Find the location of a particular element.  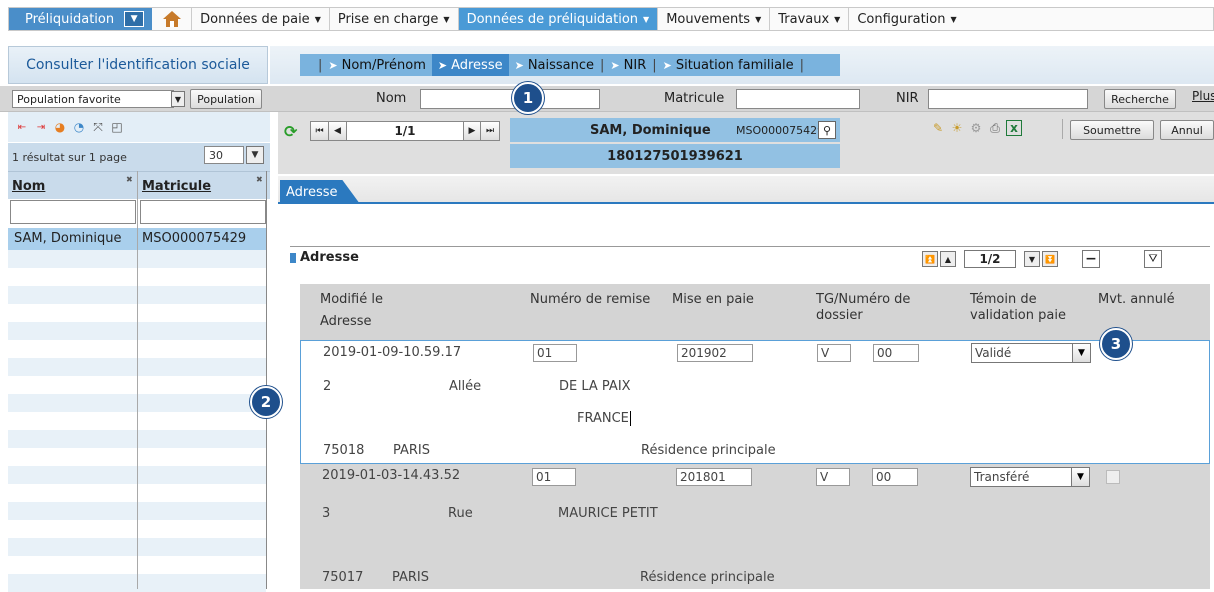

mise-en-paie-input: 201902 is located at coordinates (715, 353).